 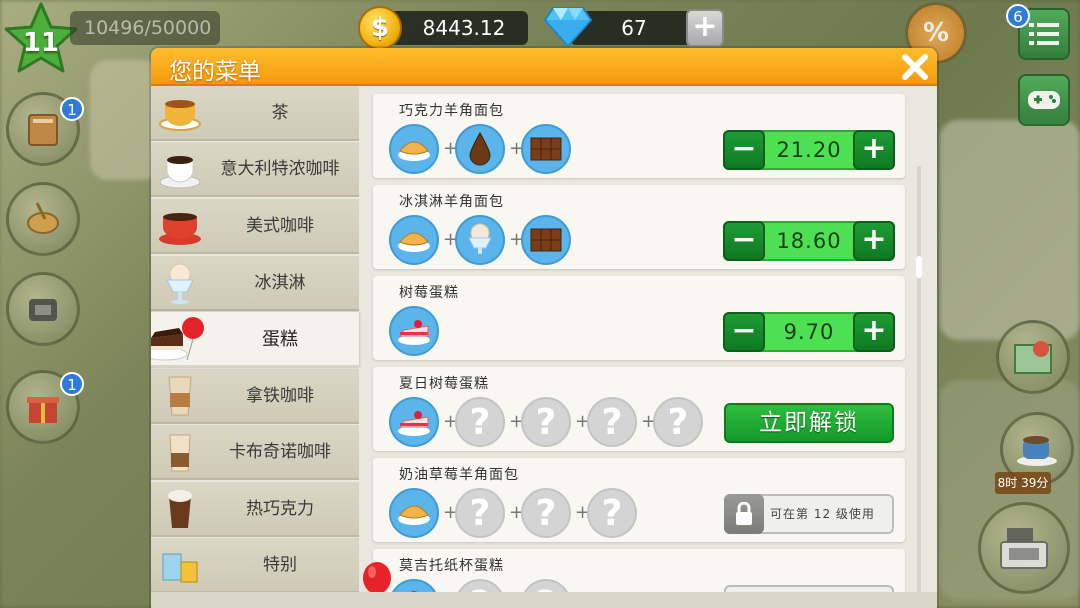 I want to click on price-value: 18.60, so click(x=809, y=241).